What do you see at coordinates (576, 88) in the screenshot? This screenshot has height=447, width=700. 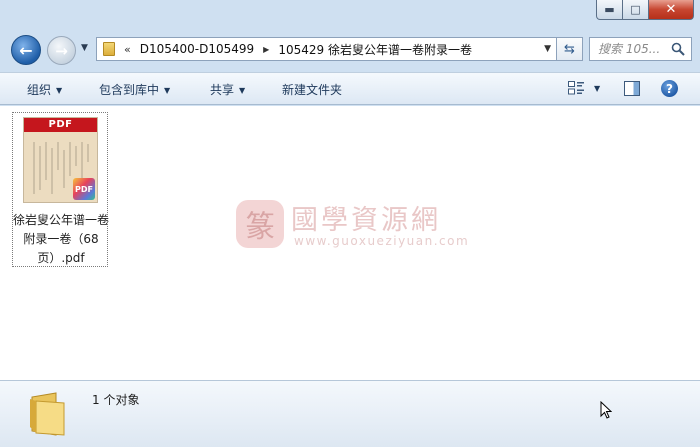 I see `change-view-icon` at bounding box center [576, 88].